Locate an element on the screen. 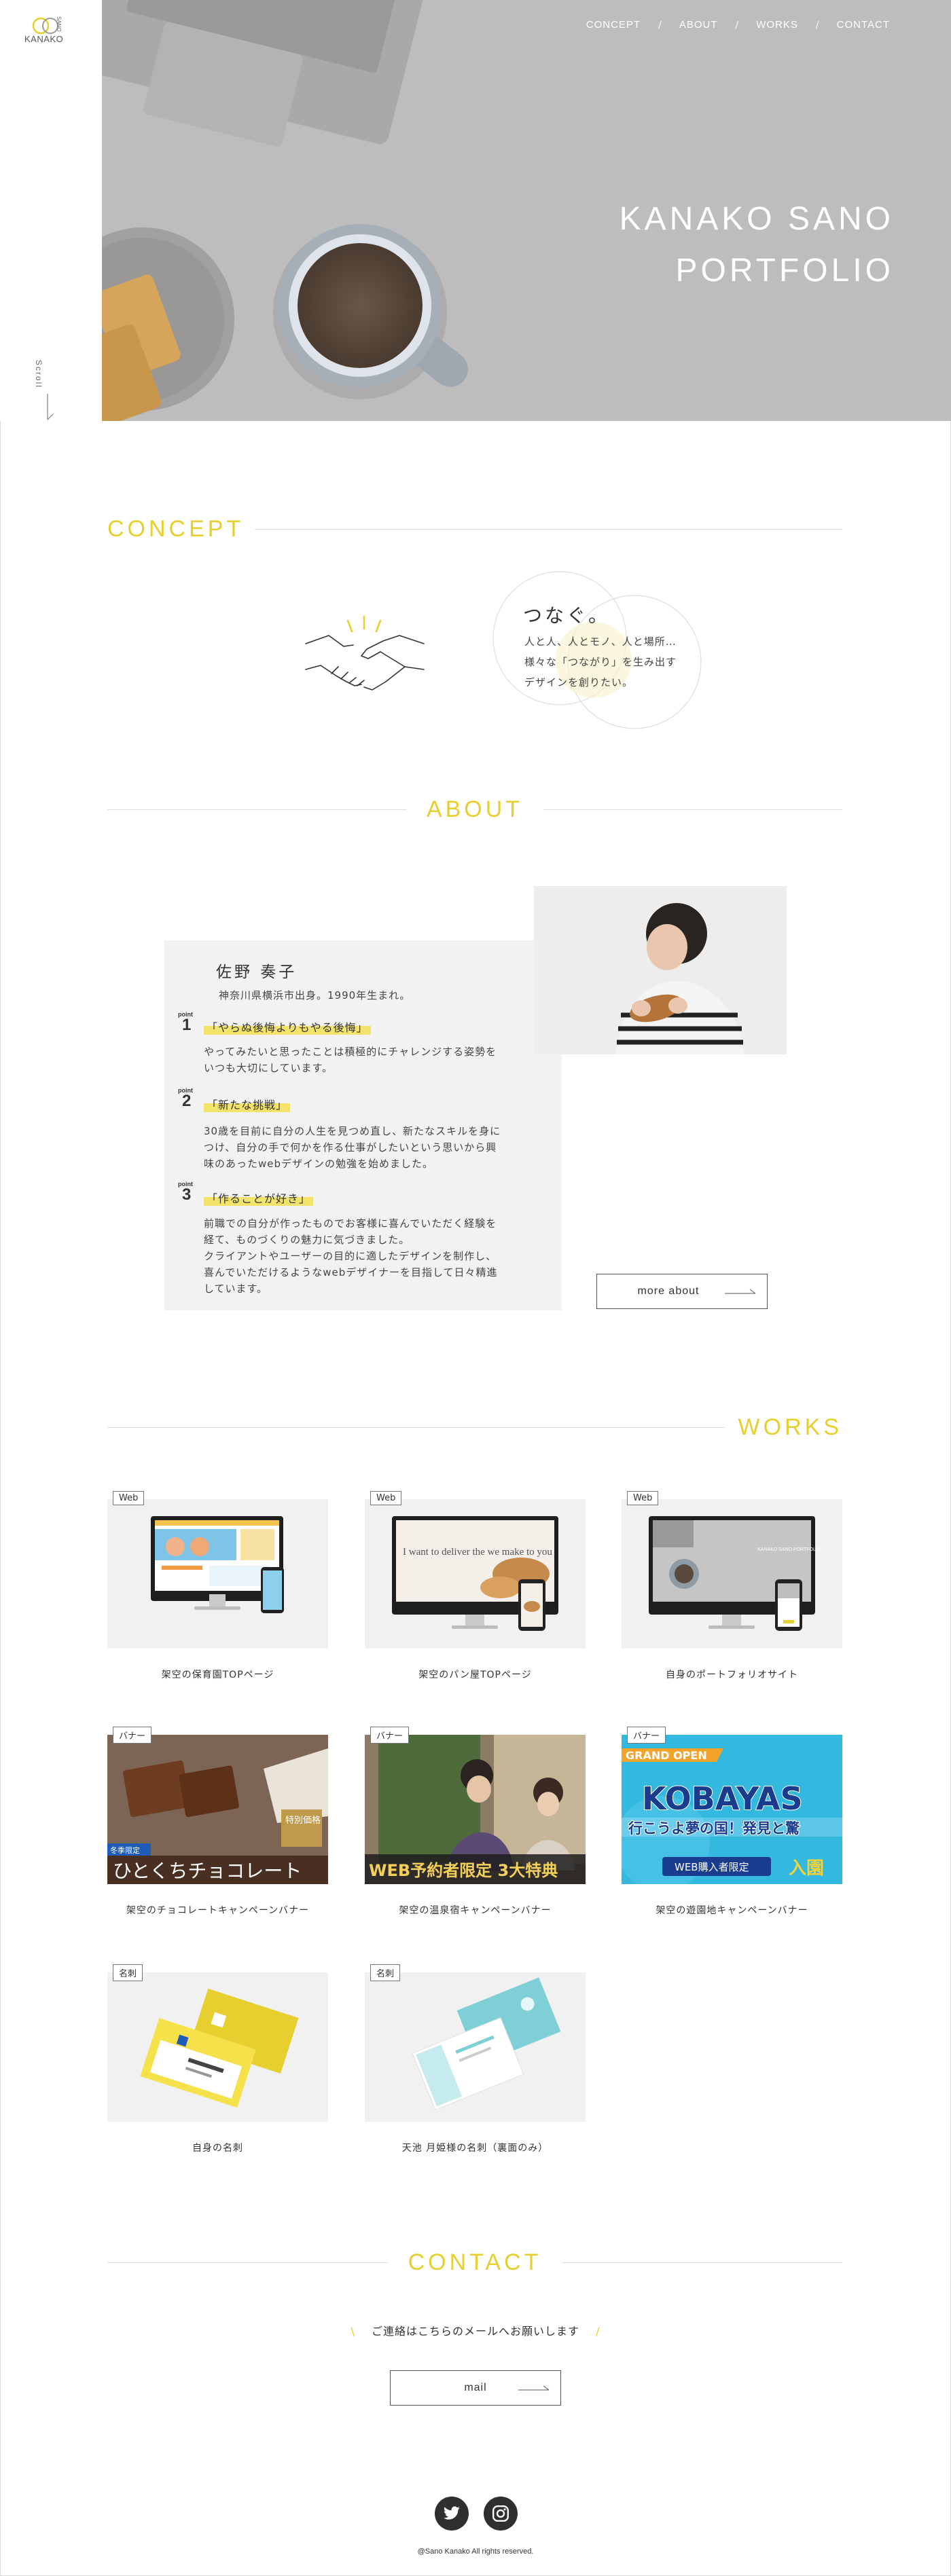 The image size is (951, 2576). work-screen-text: I want to deliver the we make to you is located at coordinates (477, 1552).